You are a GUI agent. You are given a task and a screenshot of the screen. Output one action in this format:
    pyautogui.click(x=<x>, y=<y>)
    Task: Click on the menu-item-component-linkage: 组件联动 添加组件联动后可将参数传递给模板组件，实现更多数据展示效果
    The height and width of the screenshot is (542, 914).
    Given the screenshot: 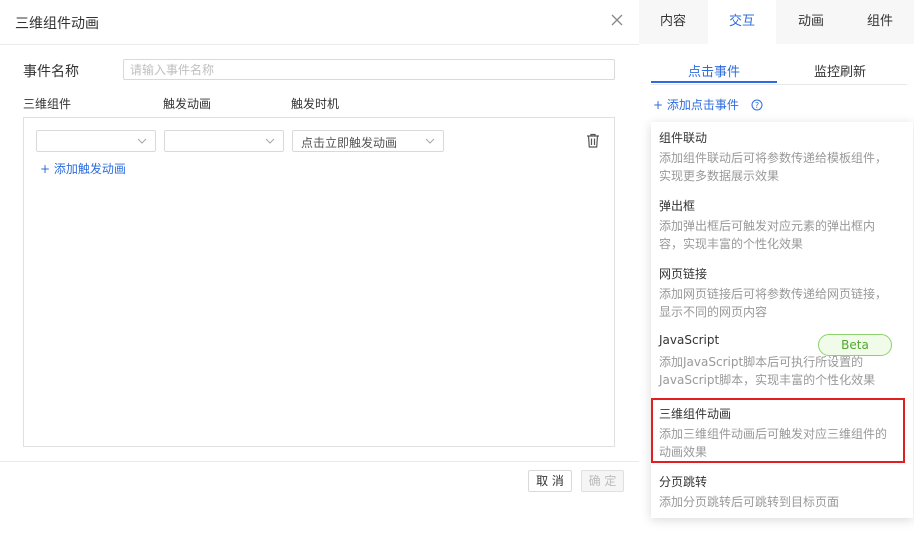 What is the action you would take?
    pyautogui.click(x=782, y=156)
    